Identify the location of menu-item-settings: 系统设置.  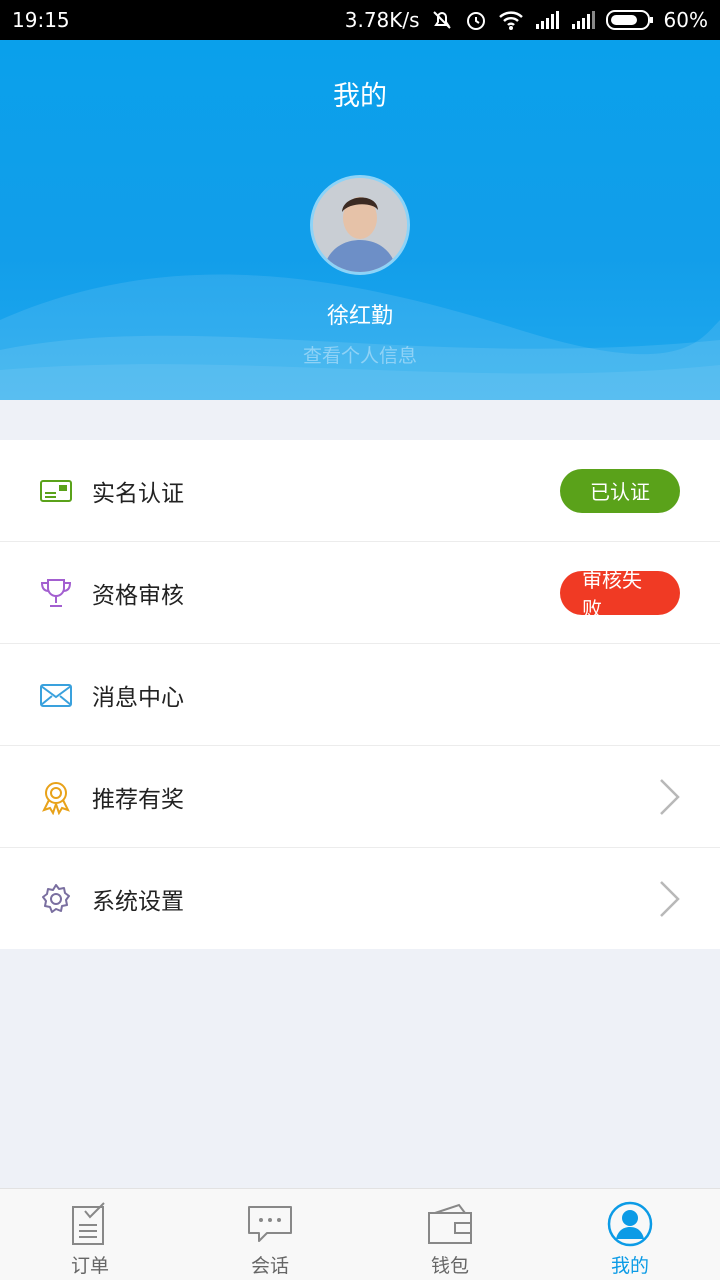
(360, 898).